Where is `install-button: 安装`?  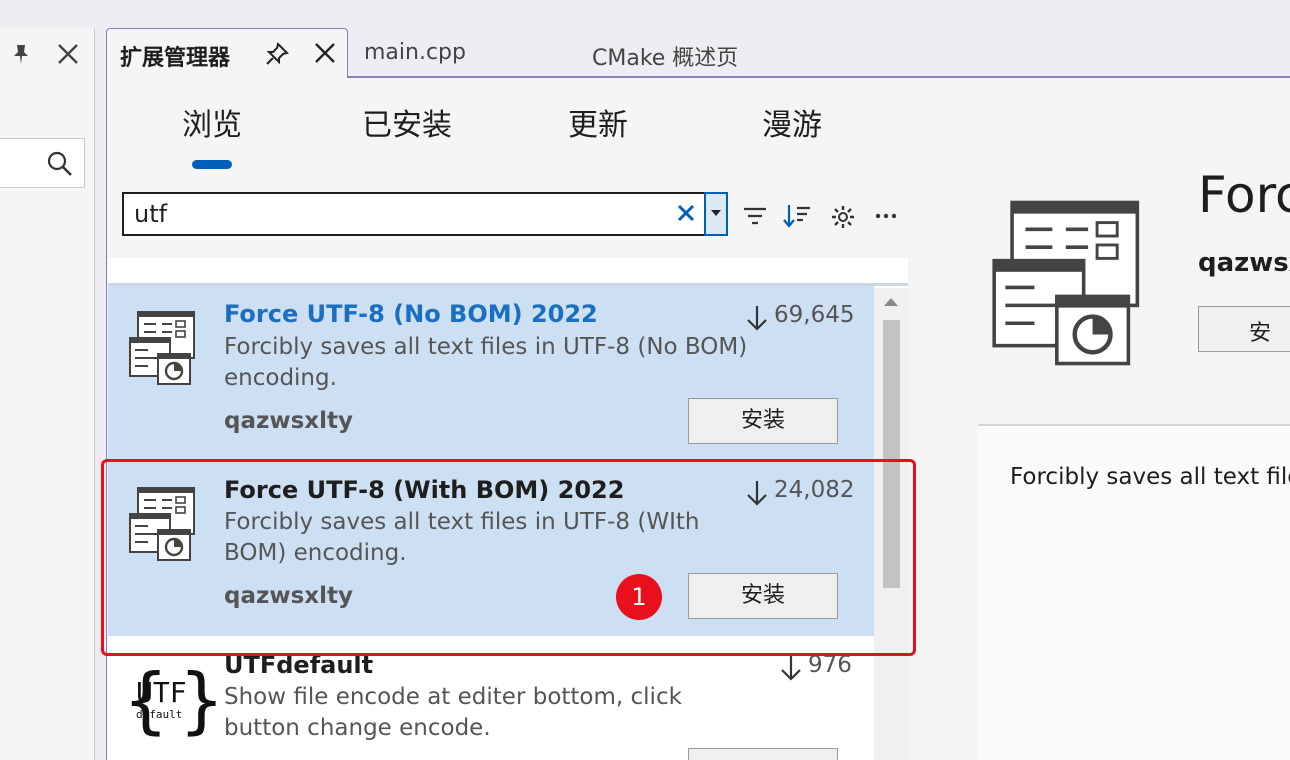
install-button: 安装 is located at coordinates (763, 421).